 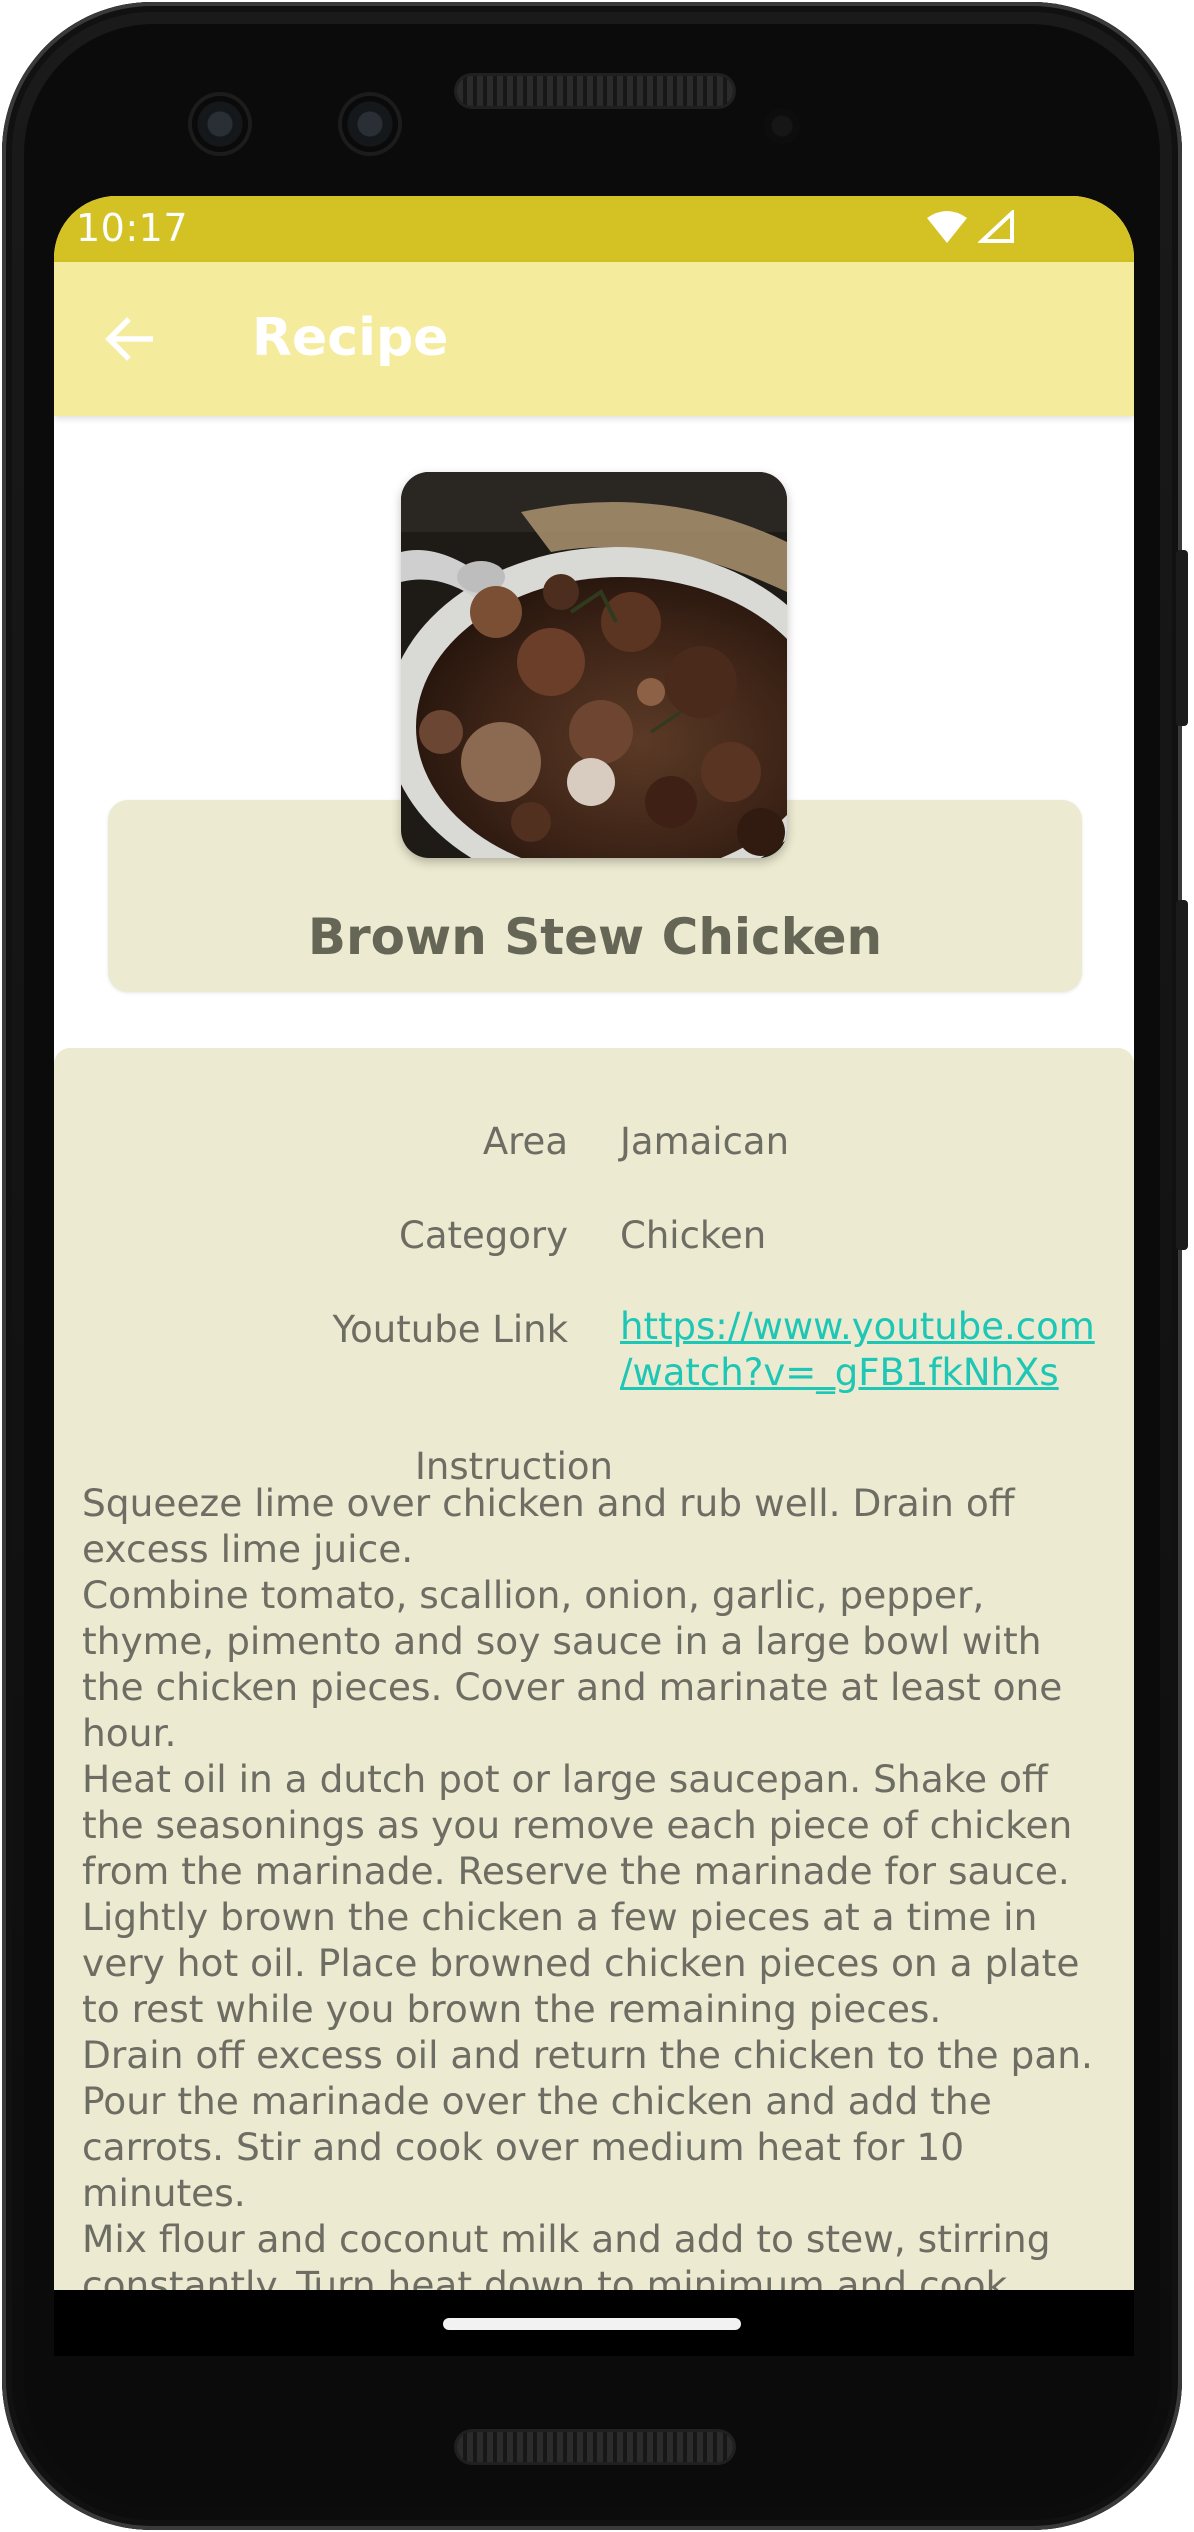 What do you see at coordinates (782, 126) in the screenshot?
I see `proximity-sensor` at bounding box center [782, 126].